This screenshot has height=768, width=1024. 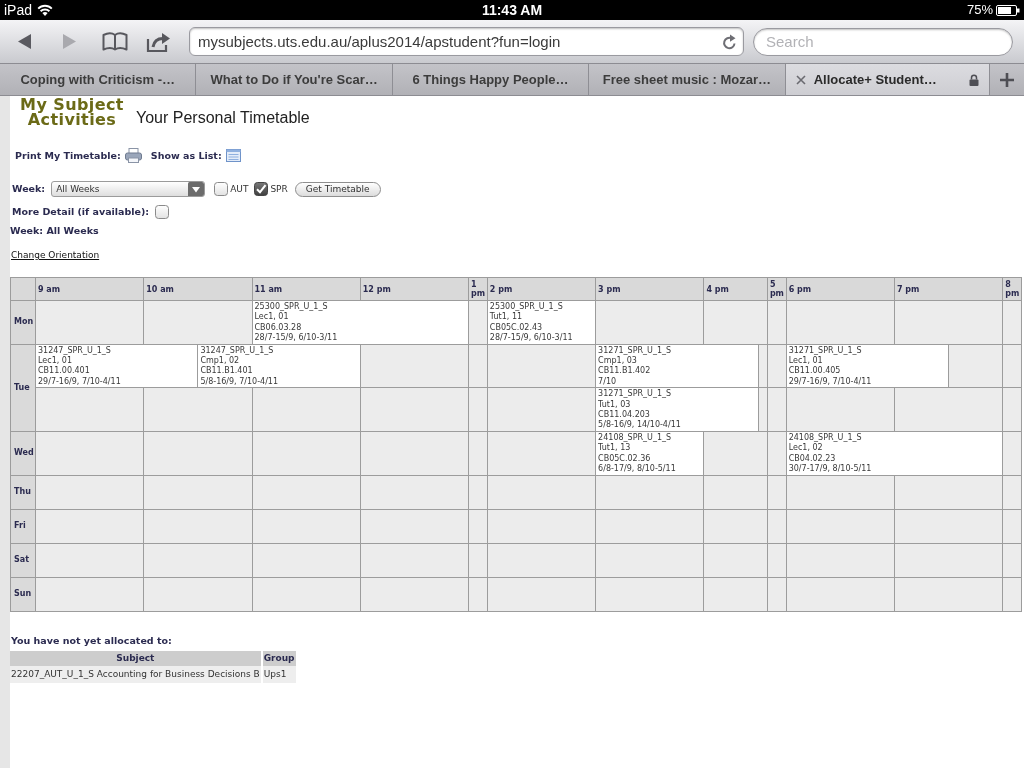 What do you see at coordinates (979, 10) in the screenshot?
I see `battery-percent: 75%` at bounding box center [979, 10].